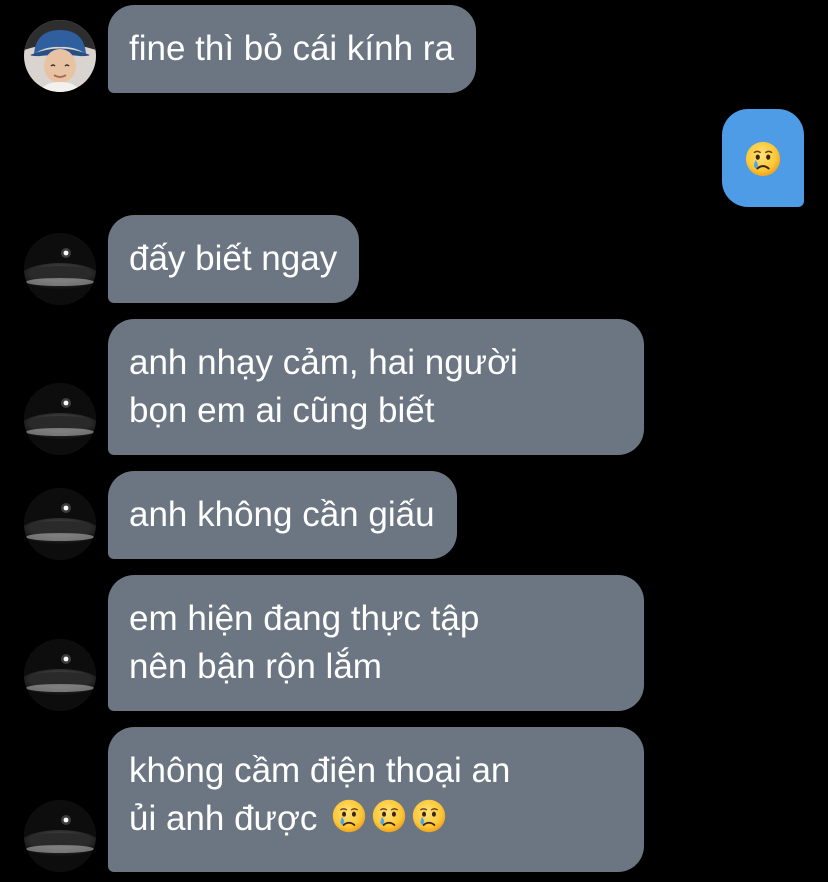 Image resolution: width=828 pixels, height=882 pixels. I want to click on message-text: đấy biết ngay, so click(233, 258).